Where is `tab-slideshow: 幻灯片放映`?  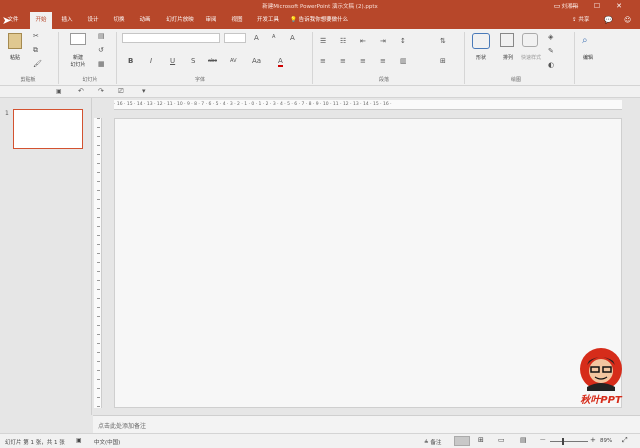
tab-slideshow: 幻灯片放映 is located at coordinates (180, 20).